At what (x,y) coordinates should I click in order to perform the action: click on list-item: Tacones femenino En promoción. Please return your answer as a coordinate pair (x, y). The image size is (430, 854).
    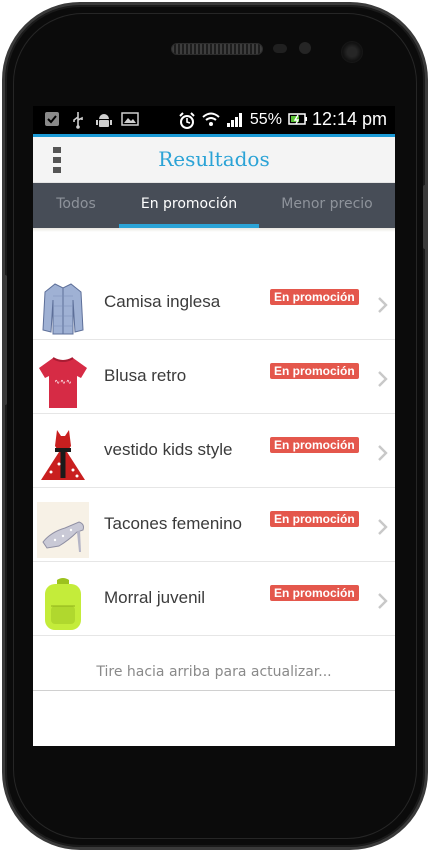
    Looking at the image, I should click on (214, 525).